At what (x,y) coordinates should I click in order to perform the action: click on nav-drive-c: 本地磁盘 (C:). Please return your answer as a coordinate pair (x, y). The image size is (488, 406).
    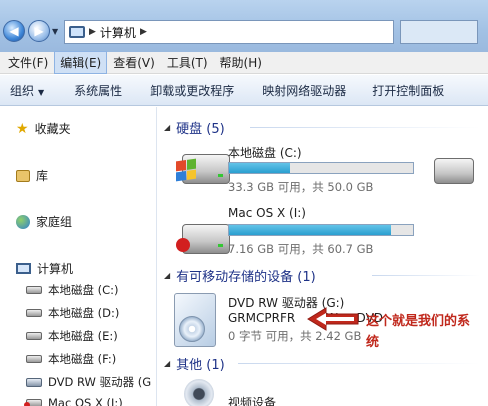
    Looking at the image, I should click on (72, 290).